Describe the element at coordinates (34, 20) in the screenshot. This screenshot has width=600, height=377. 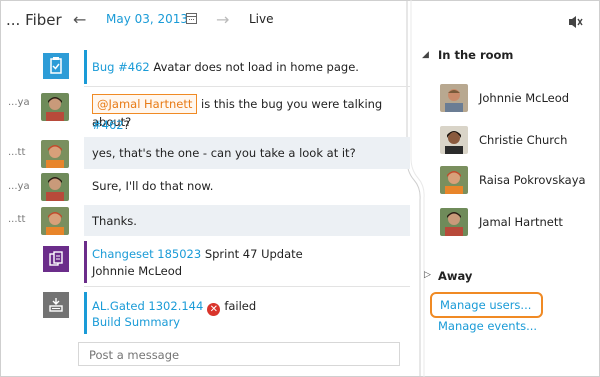
I see `room-title: ... Fiber` at that location.